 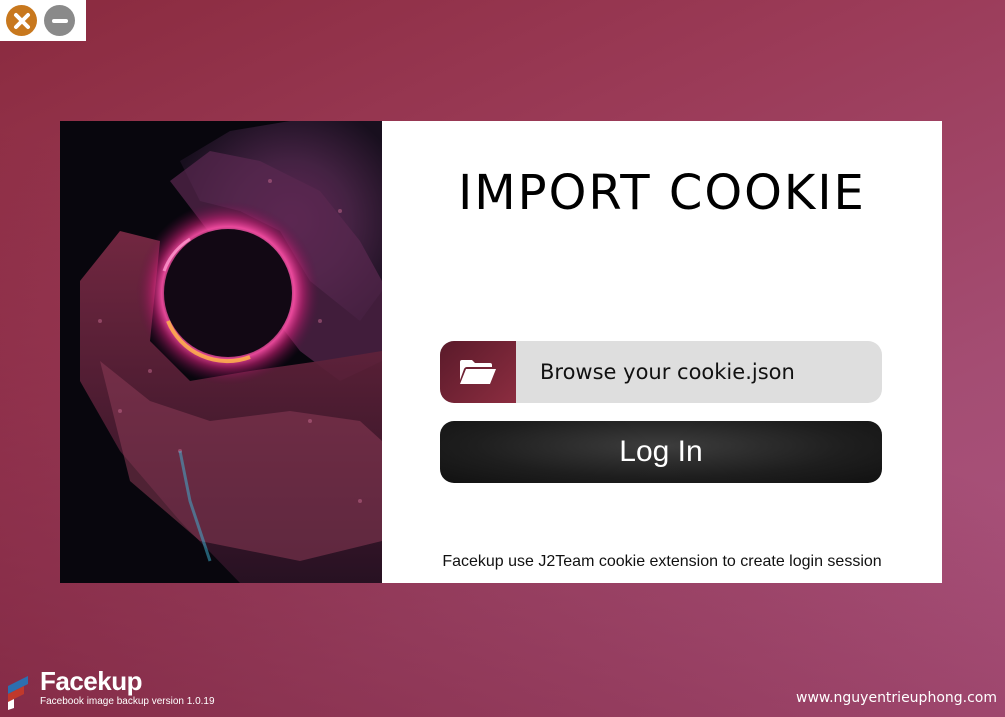 I want to click on minimize-button, so click(x=59, y=20).